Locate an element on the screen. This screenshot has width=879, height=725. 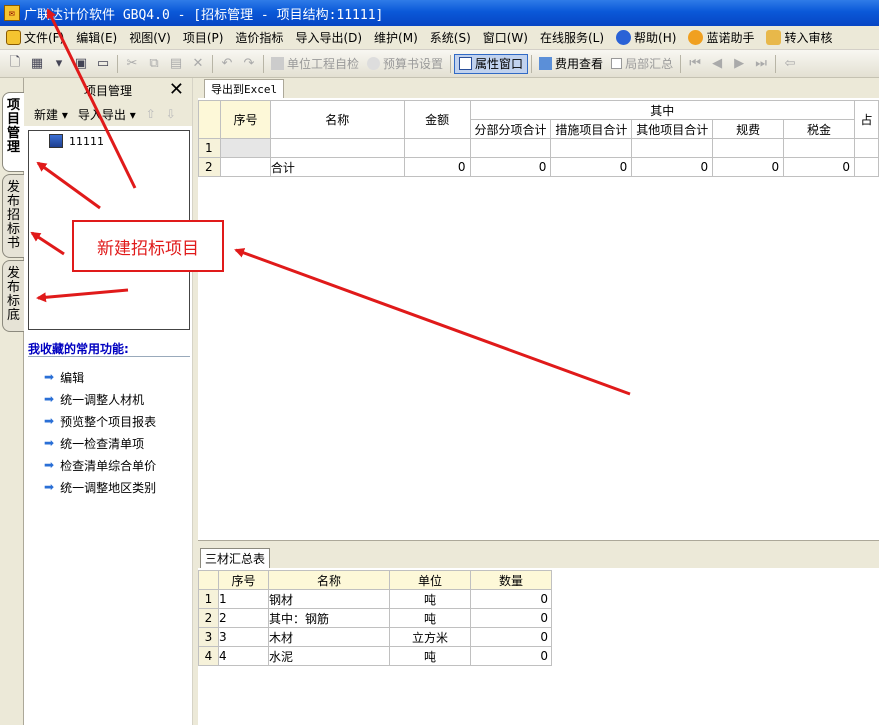
new-dropdown-button: 新建 ▾ is located at coordinates (51, 114).